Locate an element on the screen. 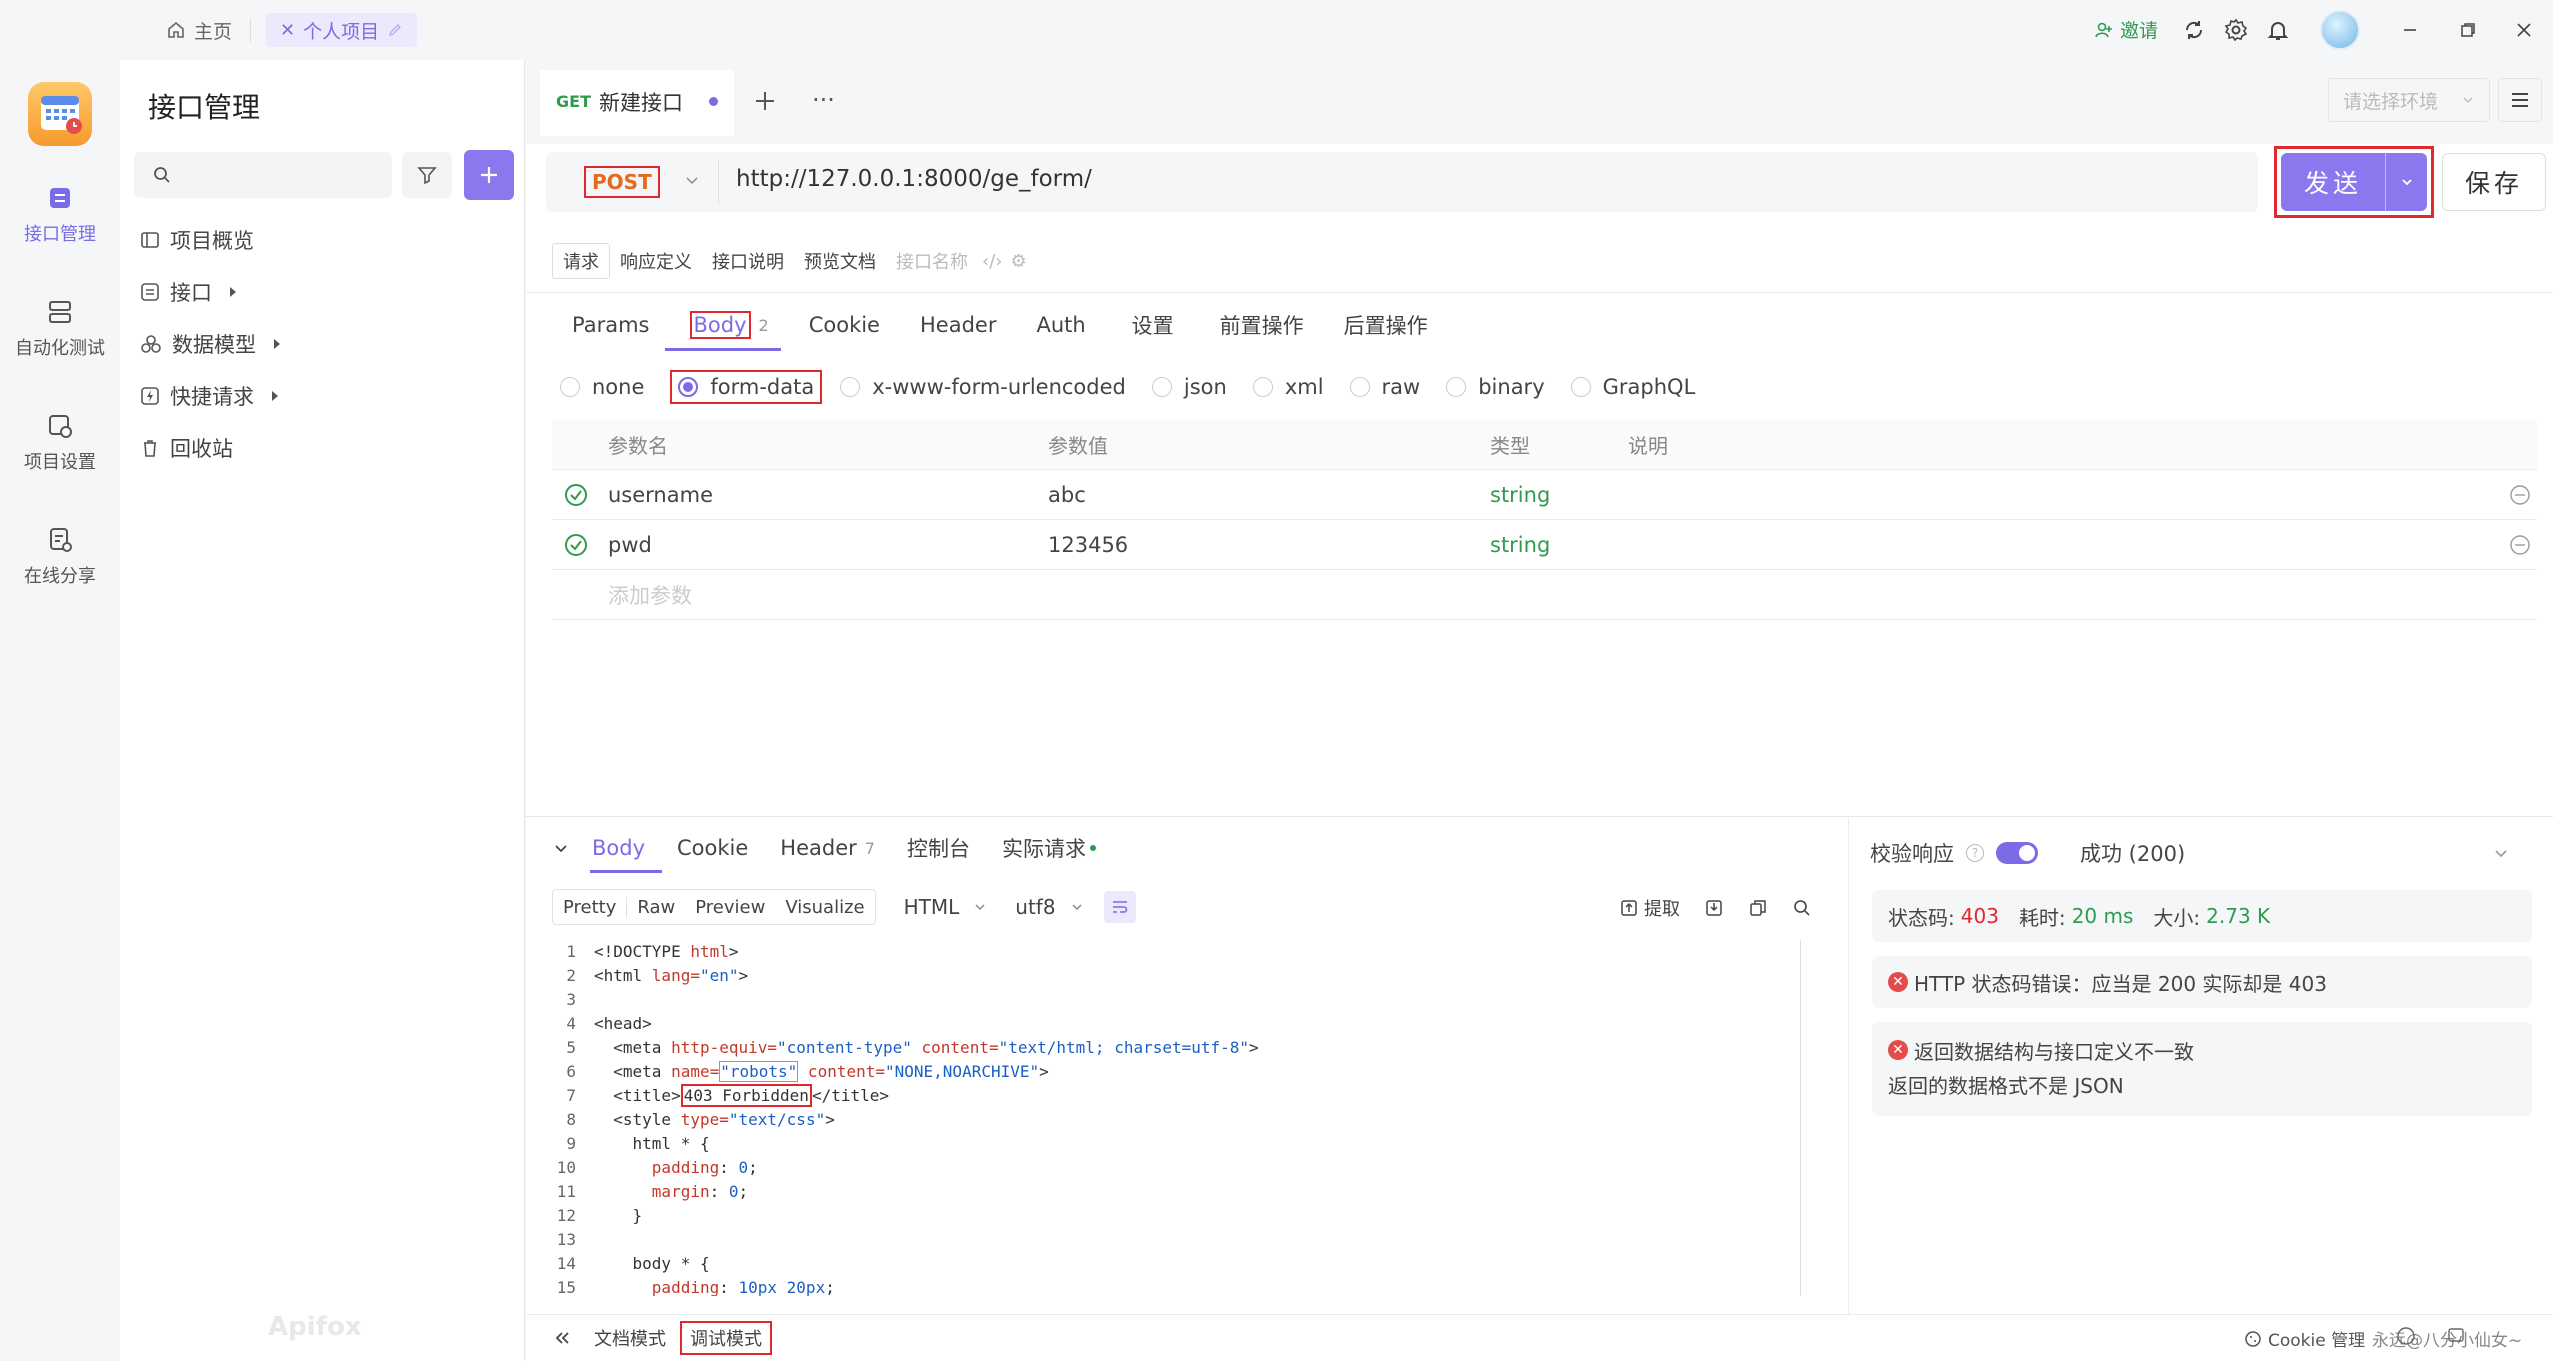 The width and height of the screenshot is (2553, 1361). collapse-chevron-icon is located at coordinates (561, 848).